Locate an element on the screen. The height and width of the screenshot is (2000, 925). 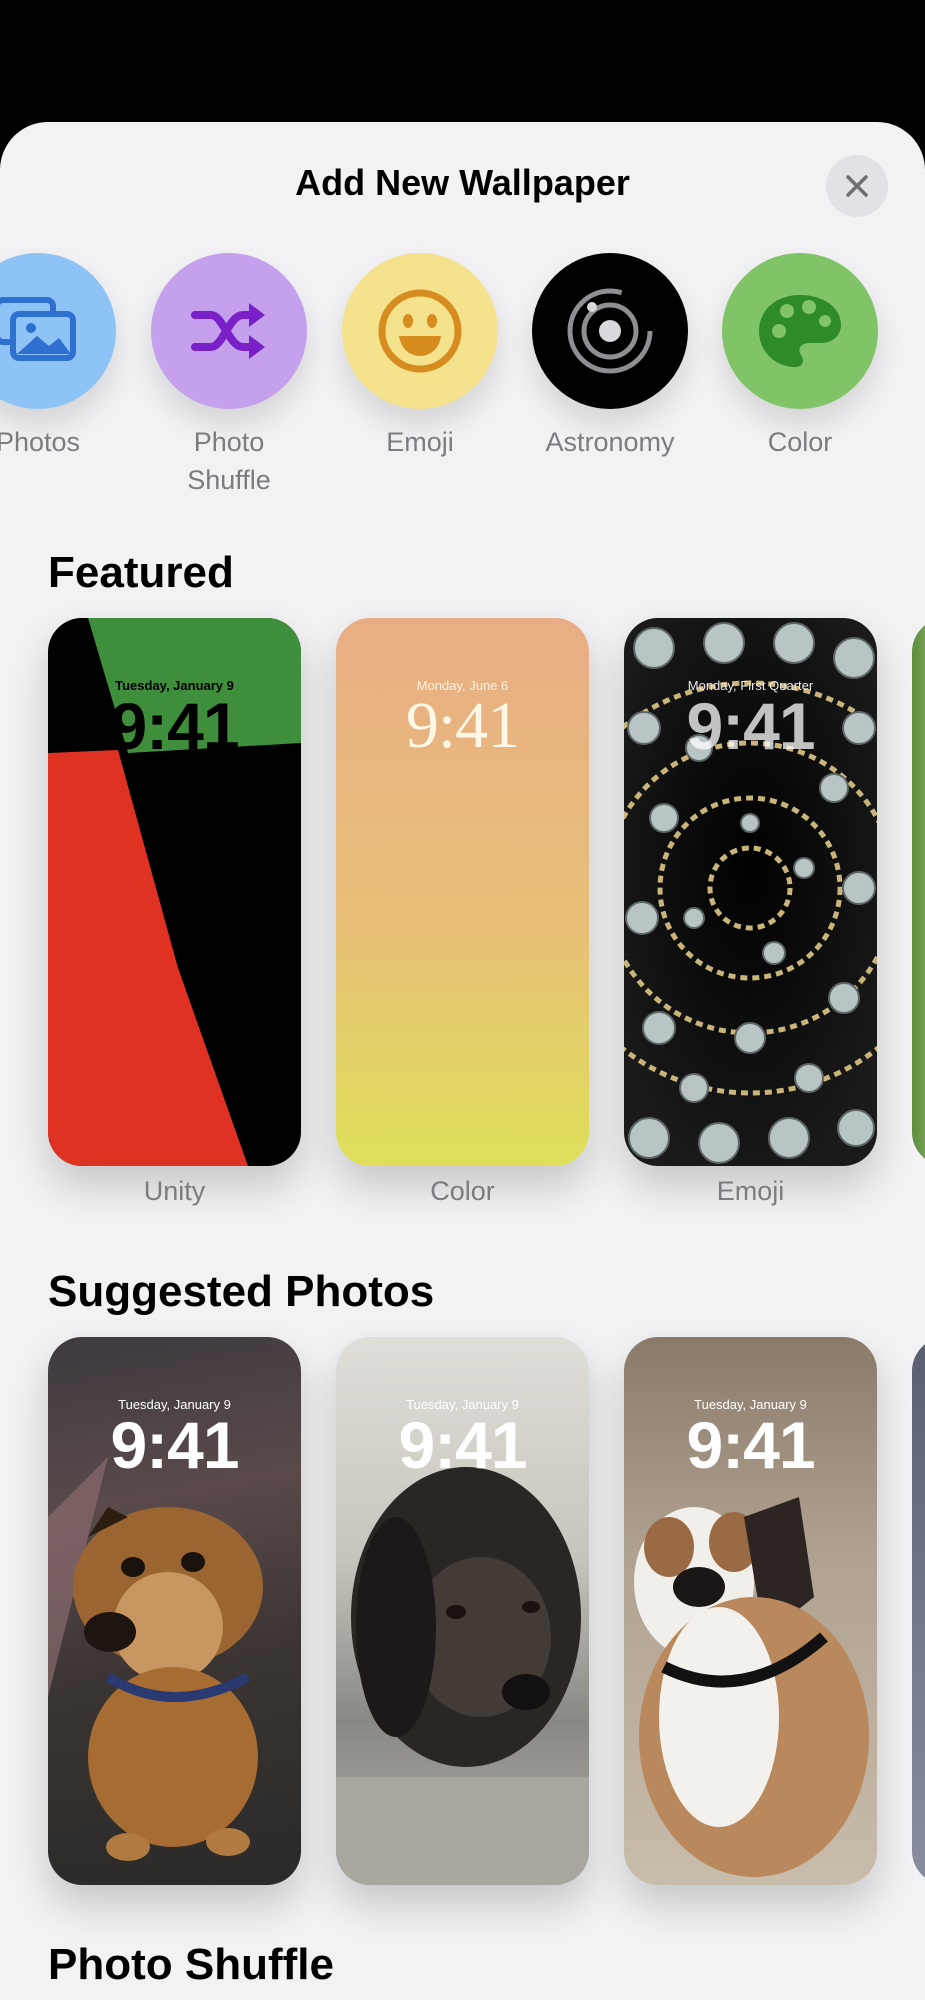
suggested-photo-card-2: Tuesday, January 9 9:41 is located at coordinates (462, 1611).